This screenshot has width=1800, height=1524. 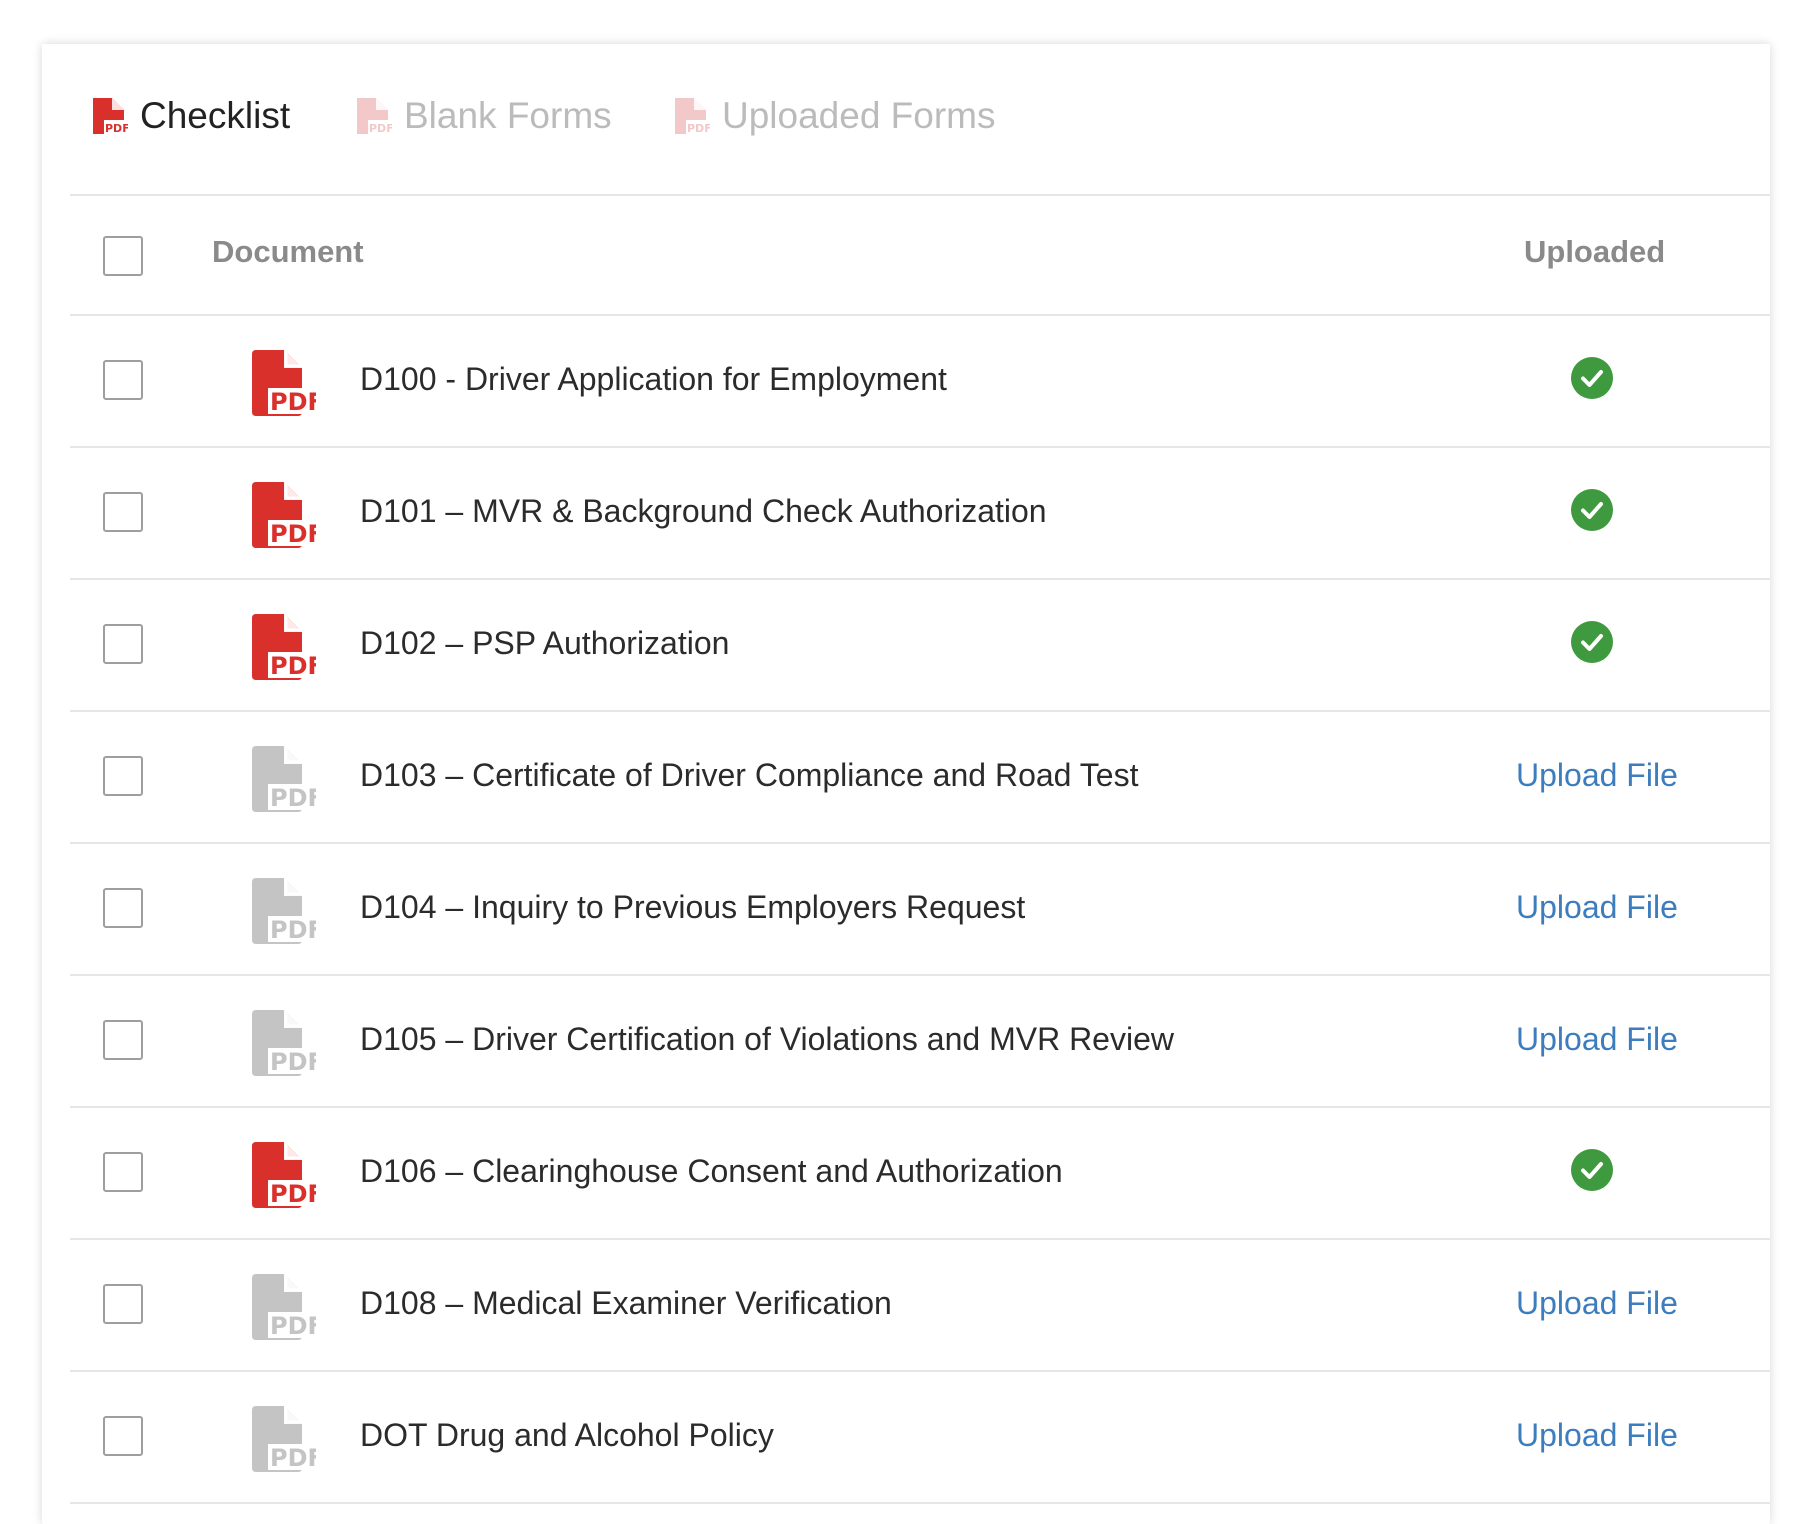 What do you see at coordinates (123, 256) in the screenshot?
I see `select-all-checkbox` at bounding box center [123, 256].